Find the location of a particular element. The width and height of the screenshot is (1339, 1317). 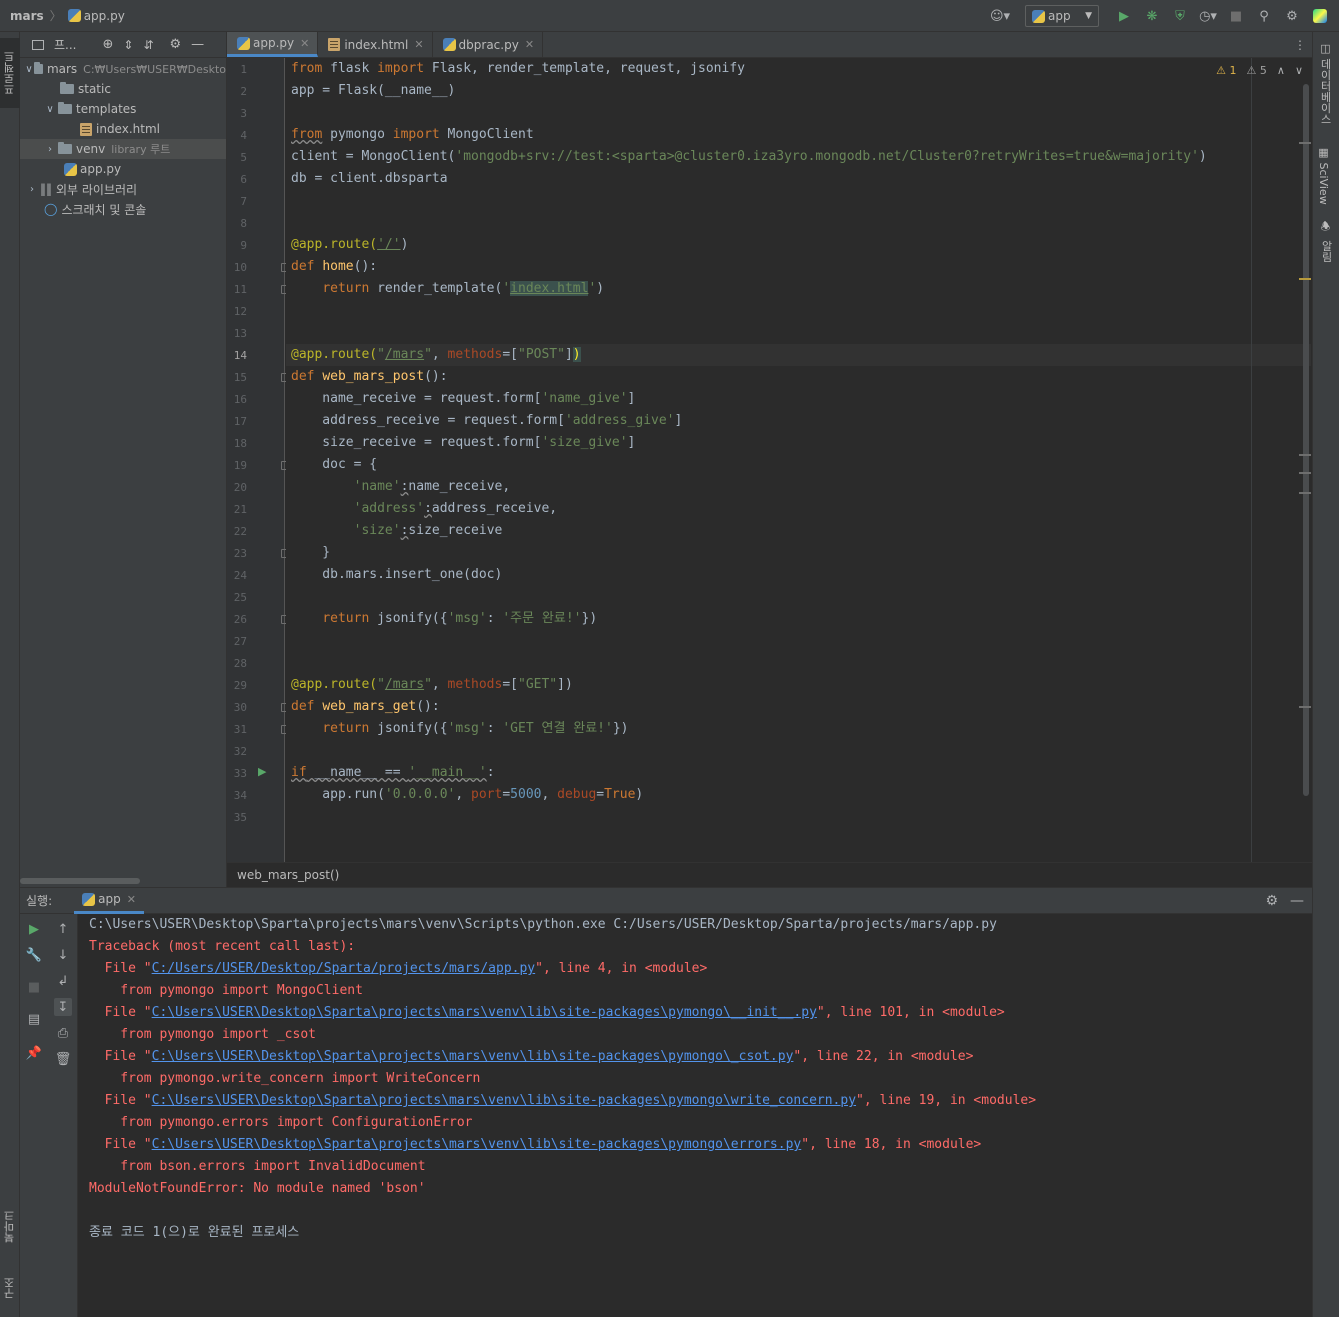

tree-item-external-libraries: › ‖‖ 외부 라이브러리 is located at coordinates (123, 189).